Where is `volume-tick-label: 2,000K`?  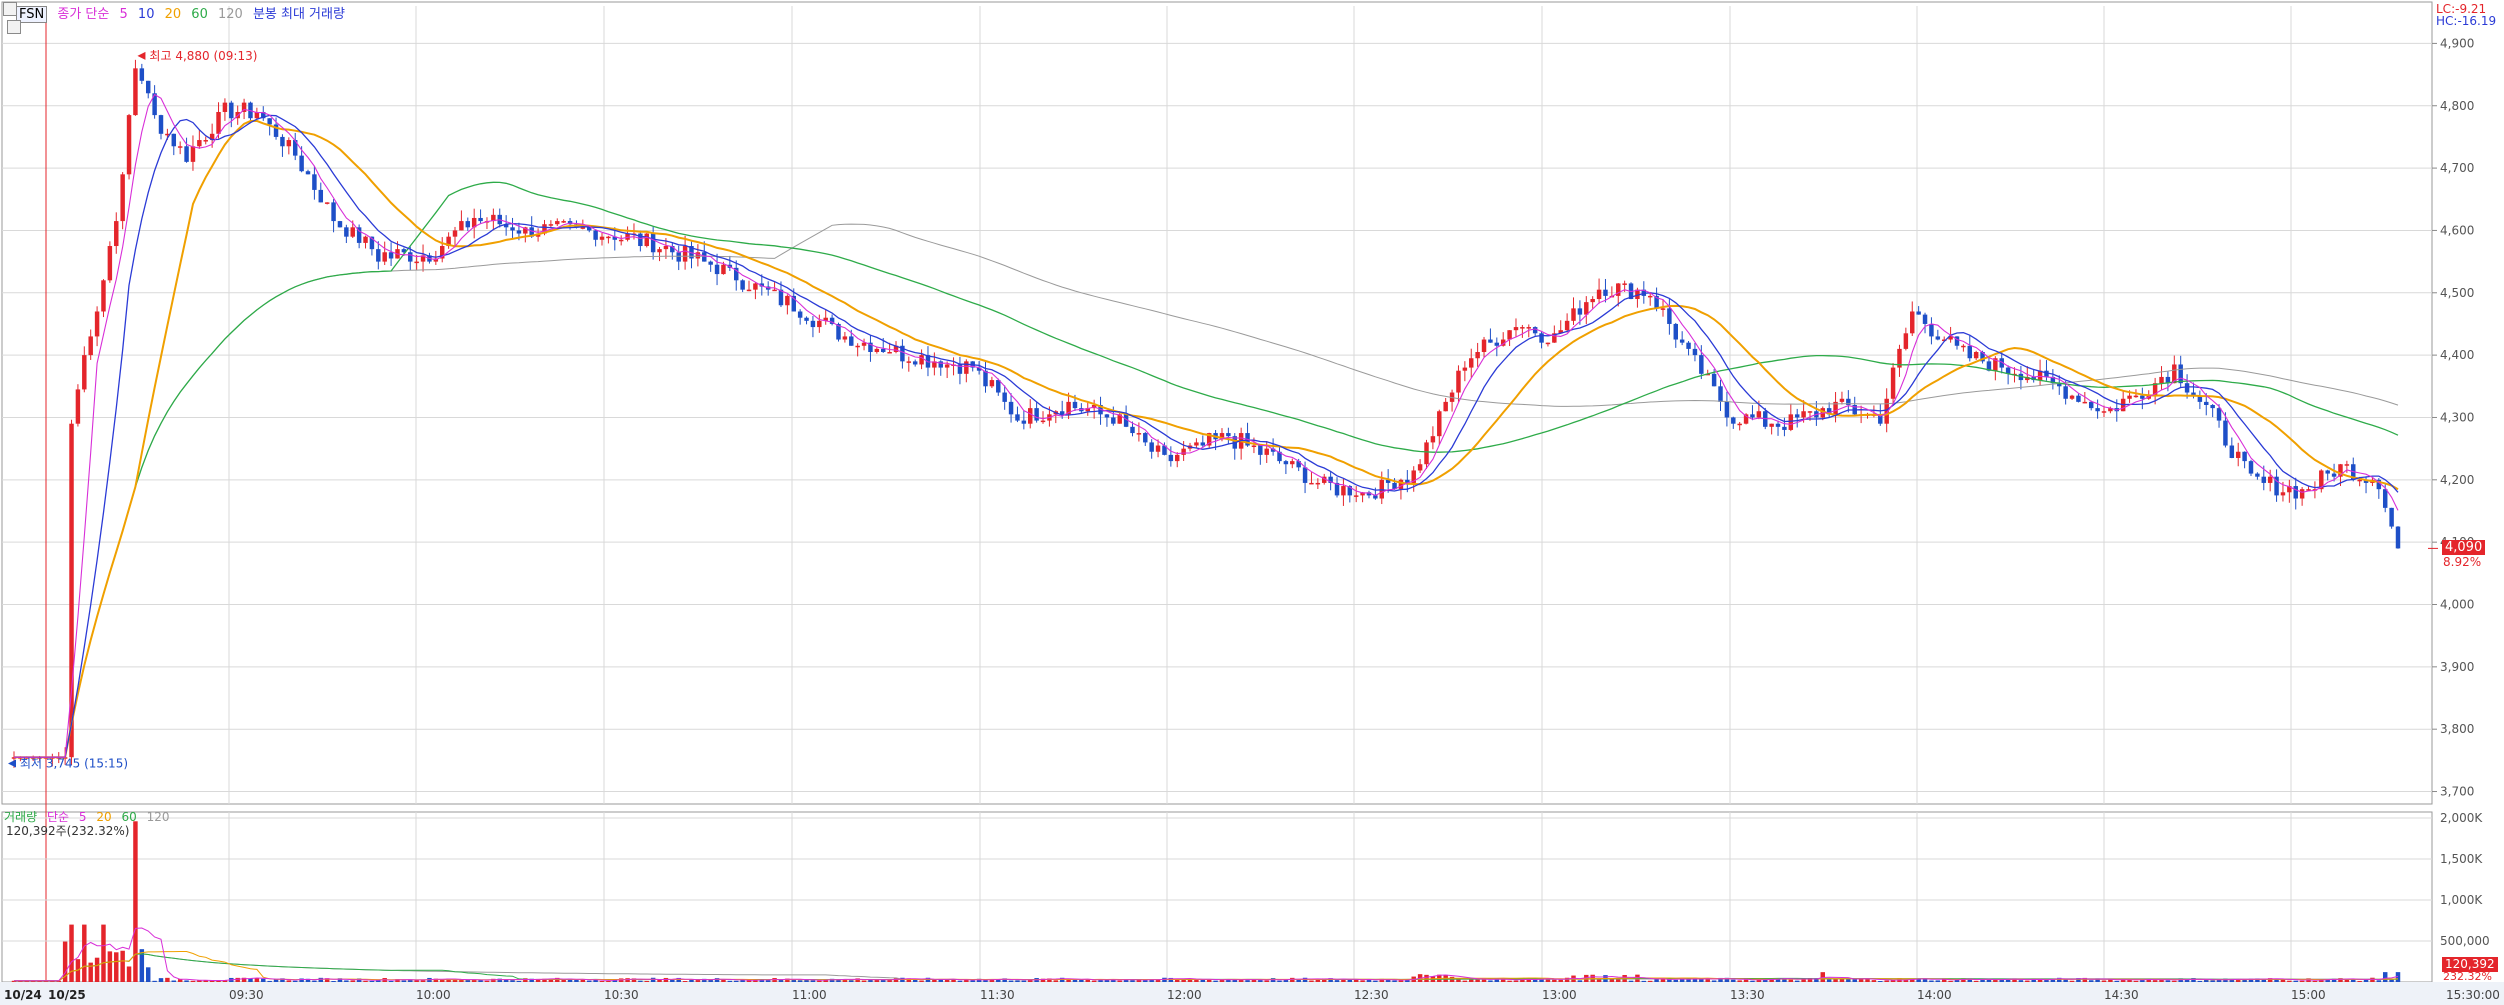 volume-tick-label: 2,000K is located at coordinates (2461, 818).